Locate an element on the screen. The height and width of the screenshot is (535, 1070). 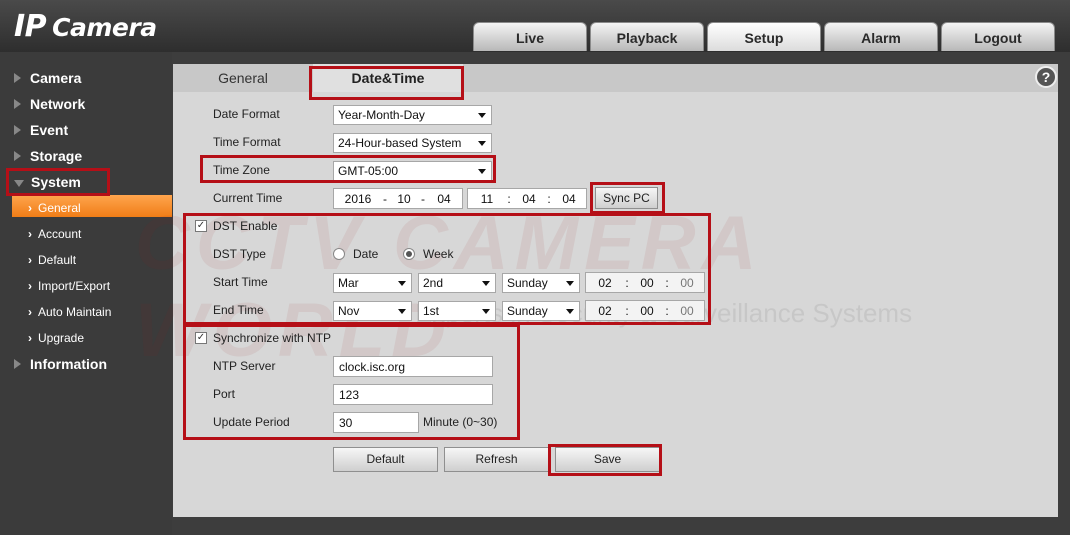
sidebar-item-camera: Camera is located at coordinates (47, 78).